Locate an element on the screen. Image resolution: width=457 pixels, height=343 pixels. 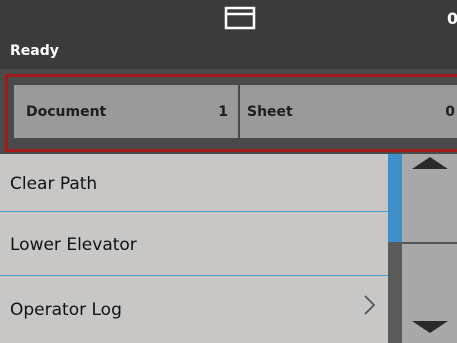
status-text: Ready is located at coordinates (34, 51).